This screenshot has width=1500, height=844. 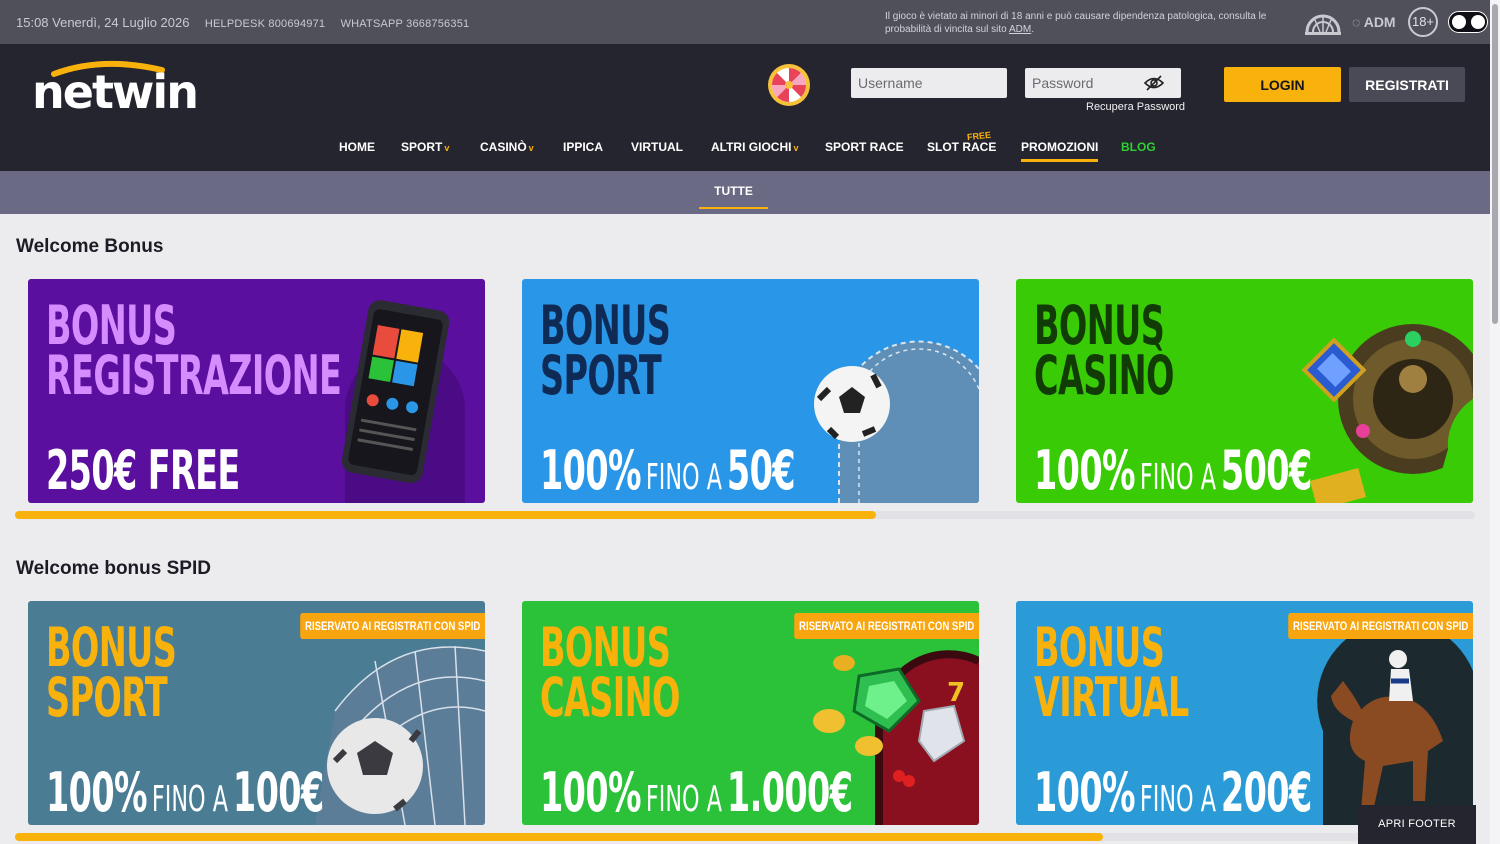 What do you see at coordinates (1417, 824) in the screenshot?
I see `open-footer-button: APRI FOOTER` at bounding box center [1417, 824].